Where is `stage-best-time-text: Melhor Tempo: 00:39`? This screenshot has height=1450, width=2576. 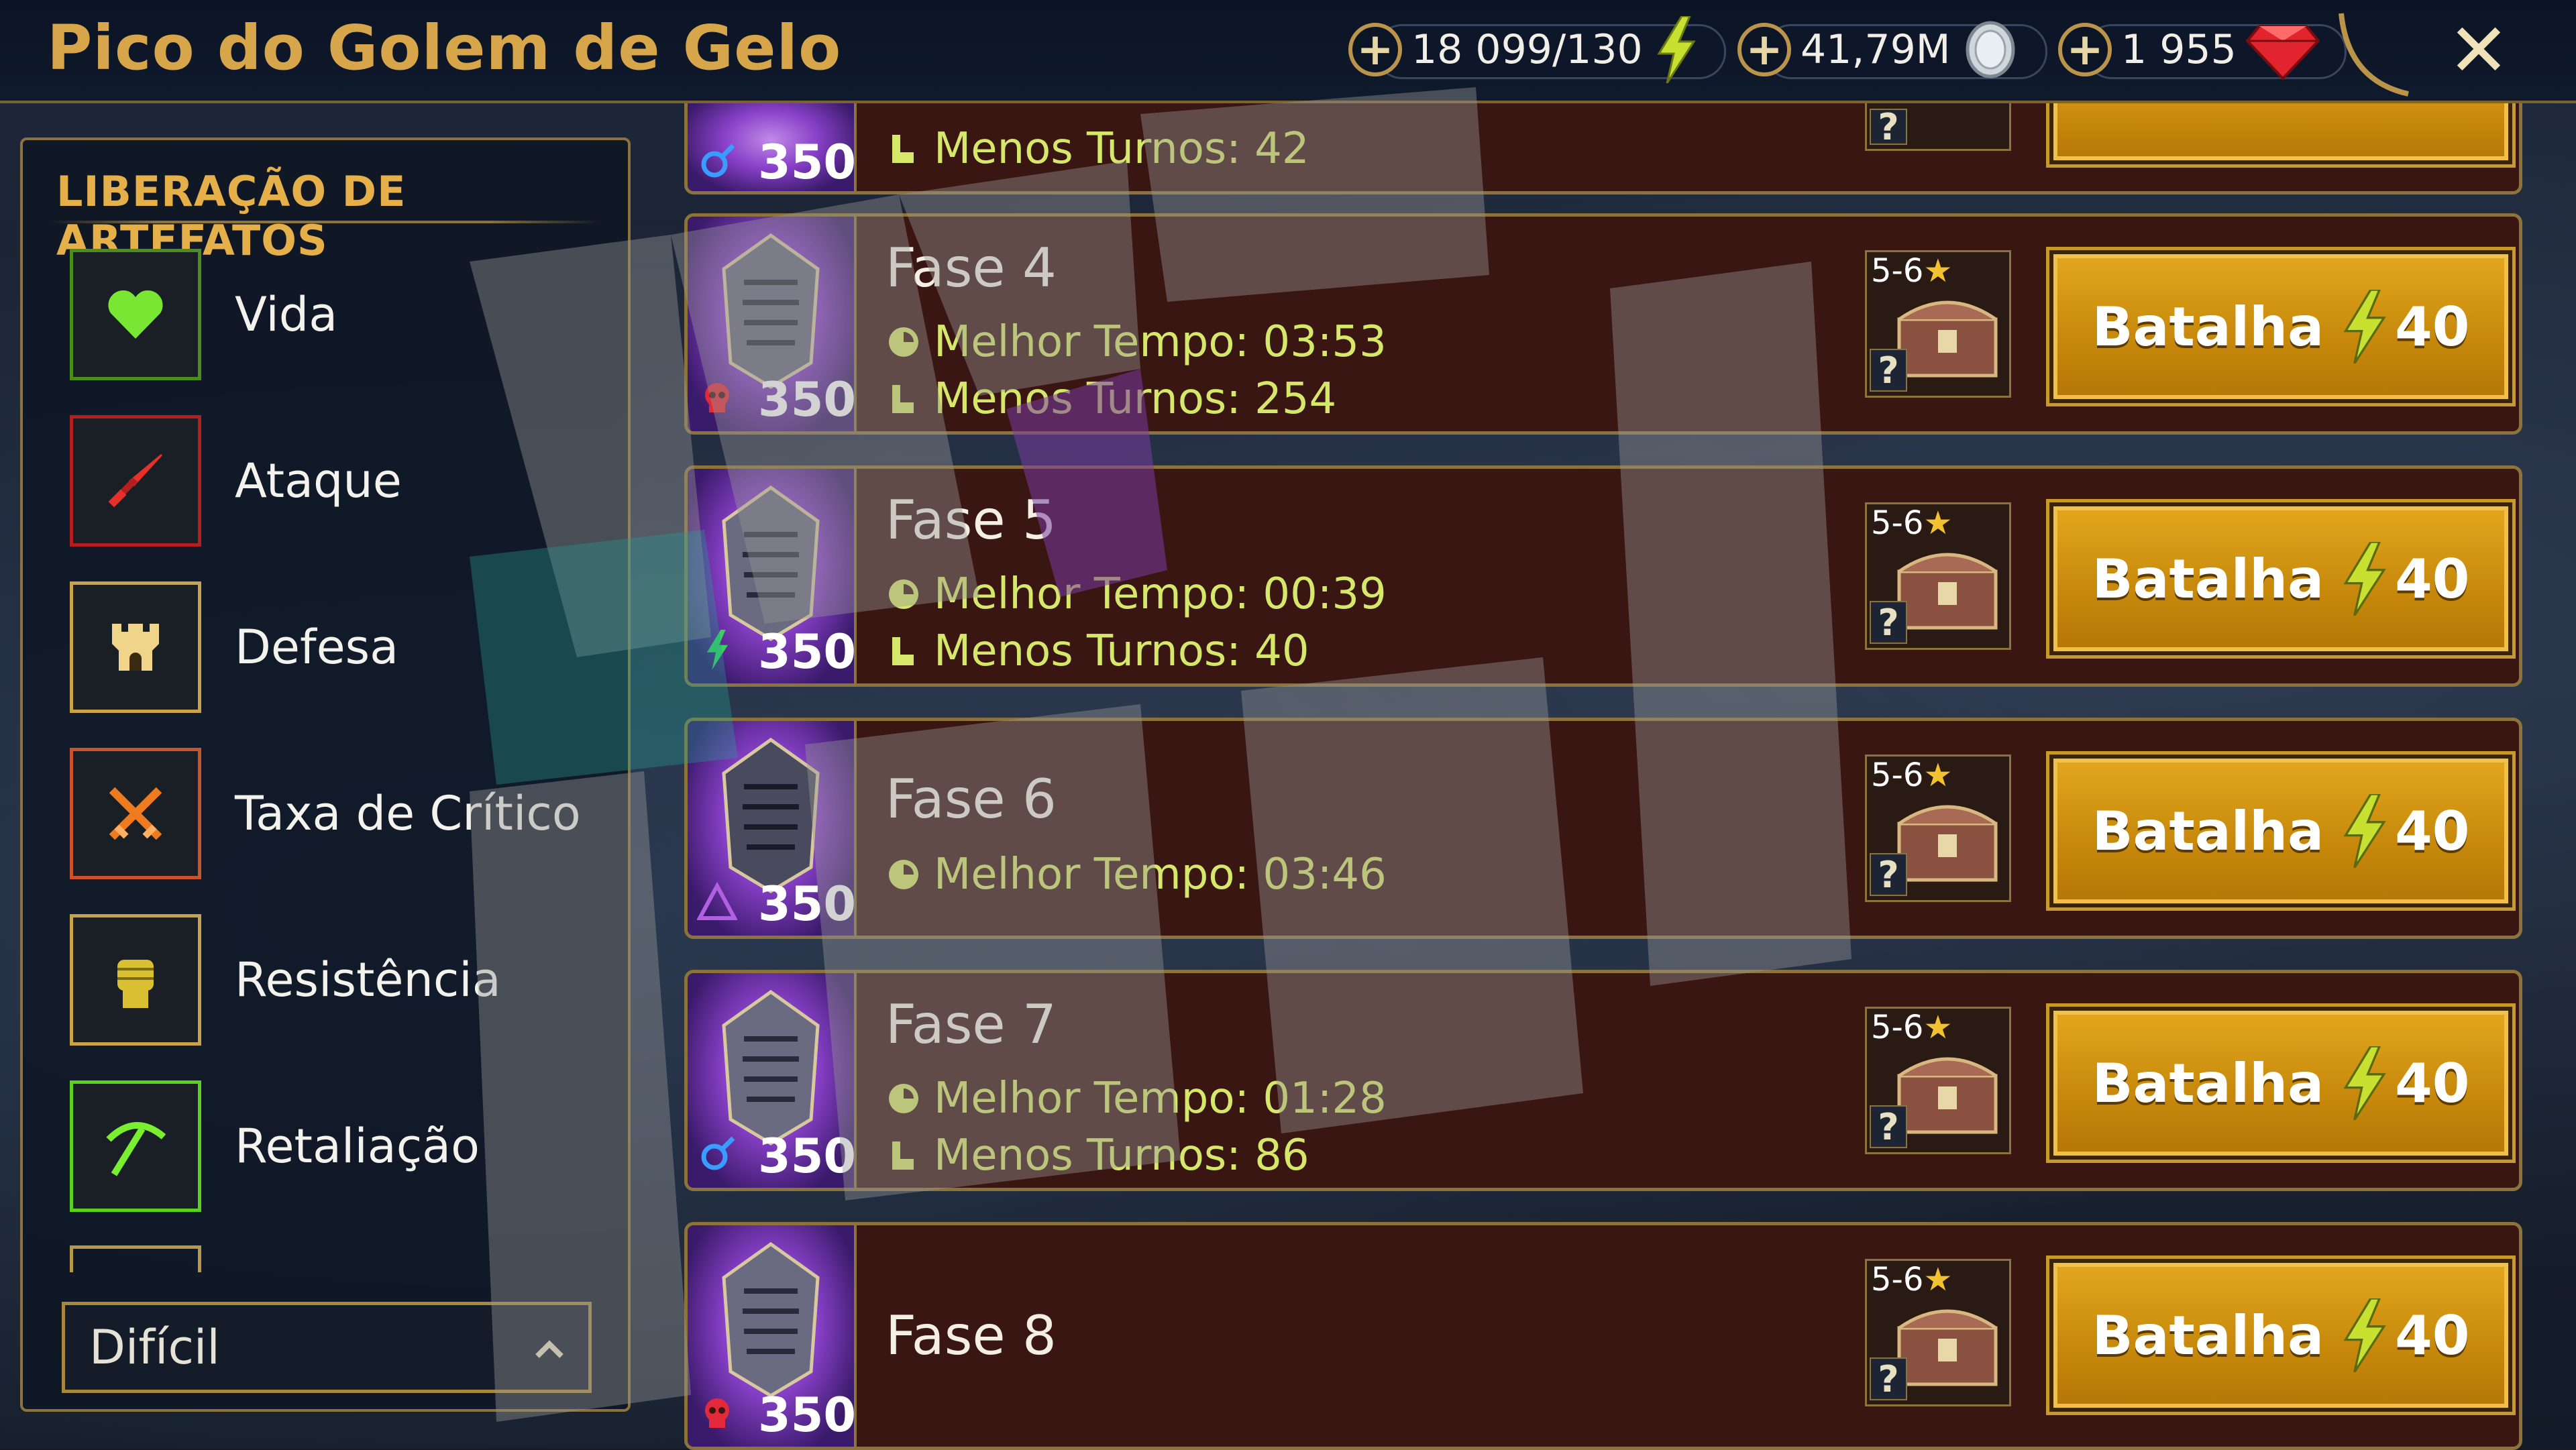 stage-best-time-text: Melhor Tempo: 00:39 is located at coordinates (1160, 594).